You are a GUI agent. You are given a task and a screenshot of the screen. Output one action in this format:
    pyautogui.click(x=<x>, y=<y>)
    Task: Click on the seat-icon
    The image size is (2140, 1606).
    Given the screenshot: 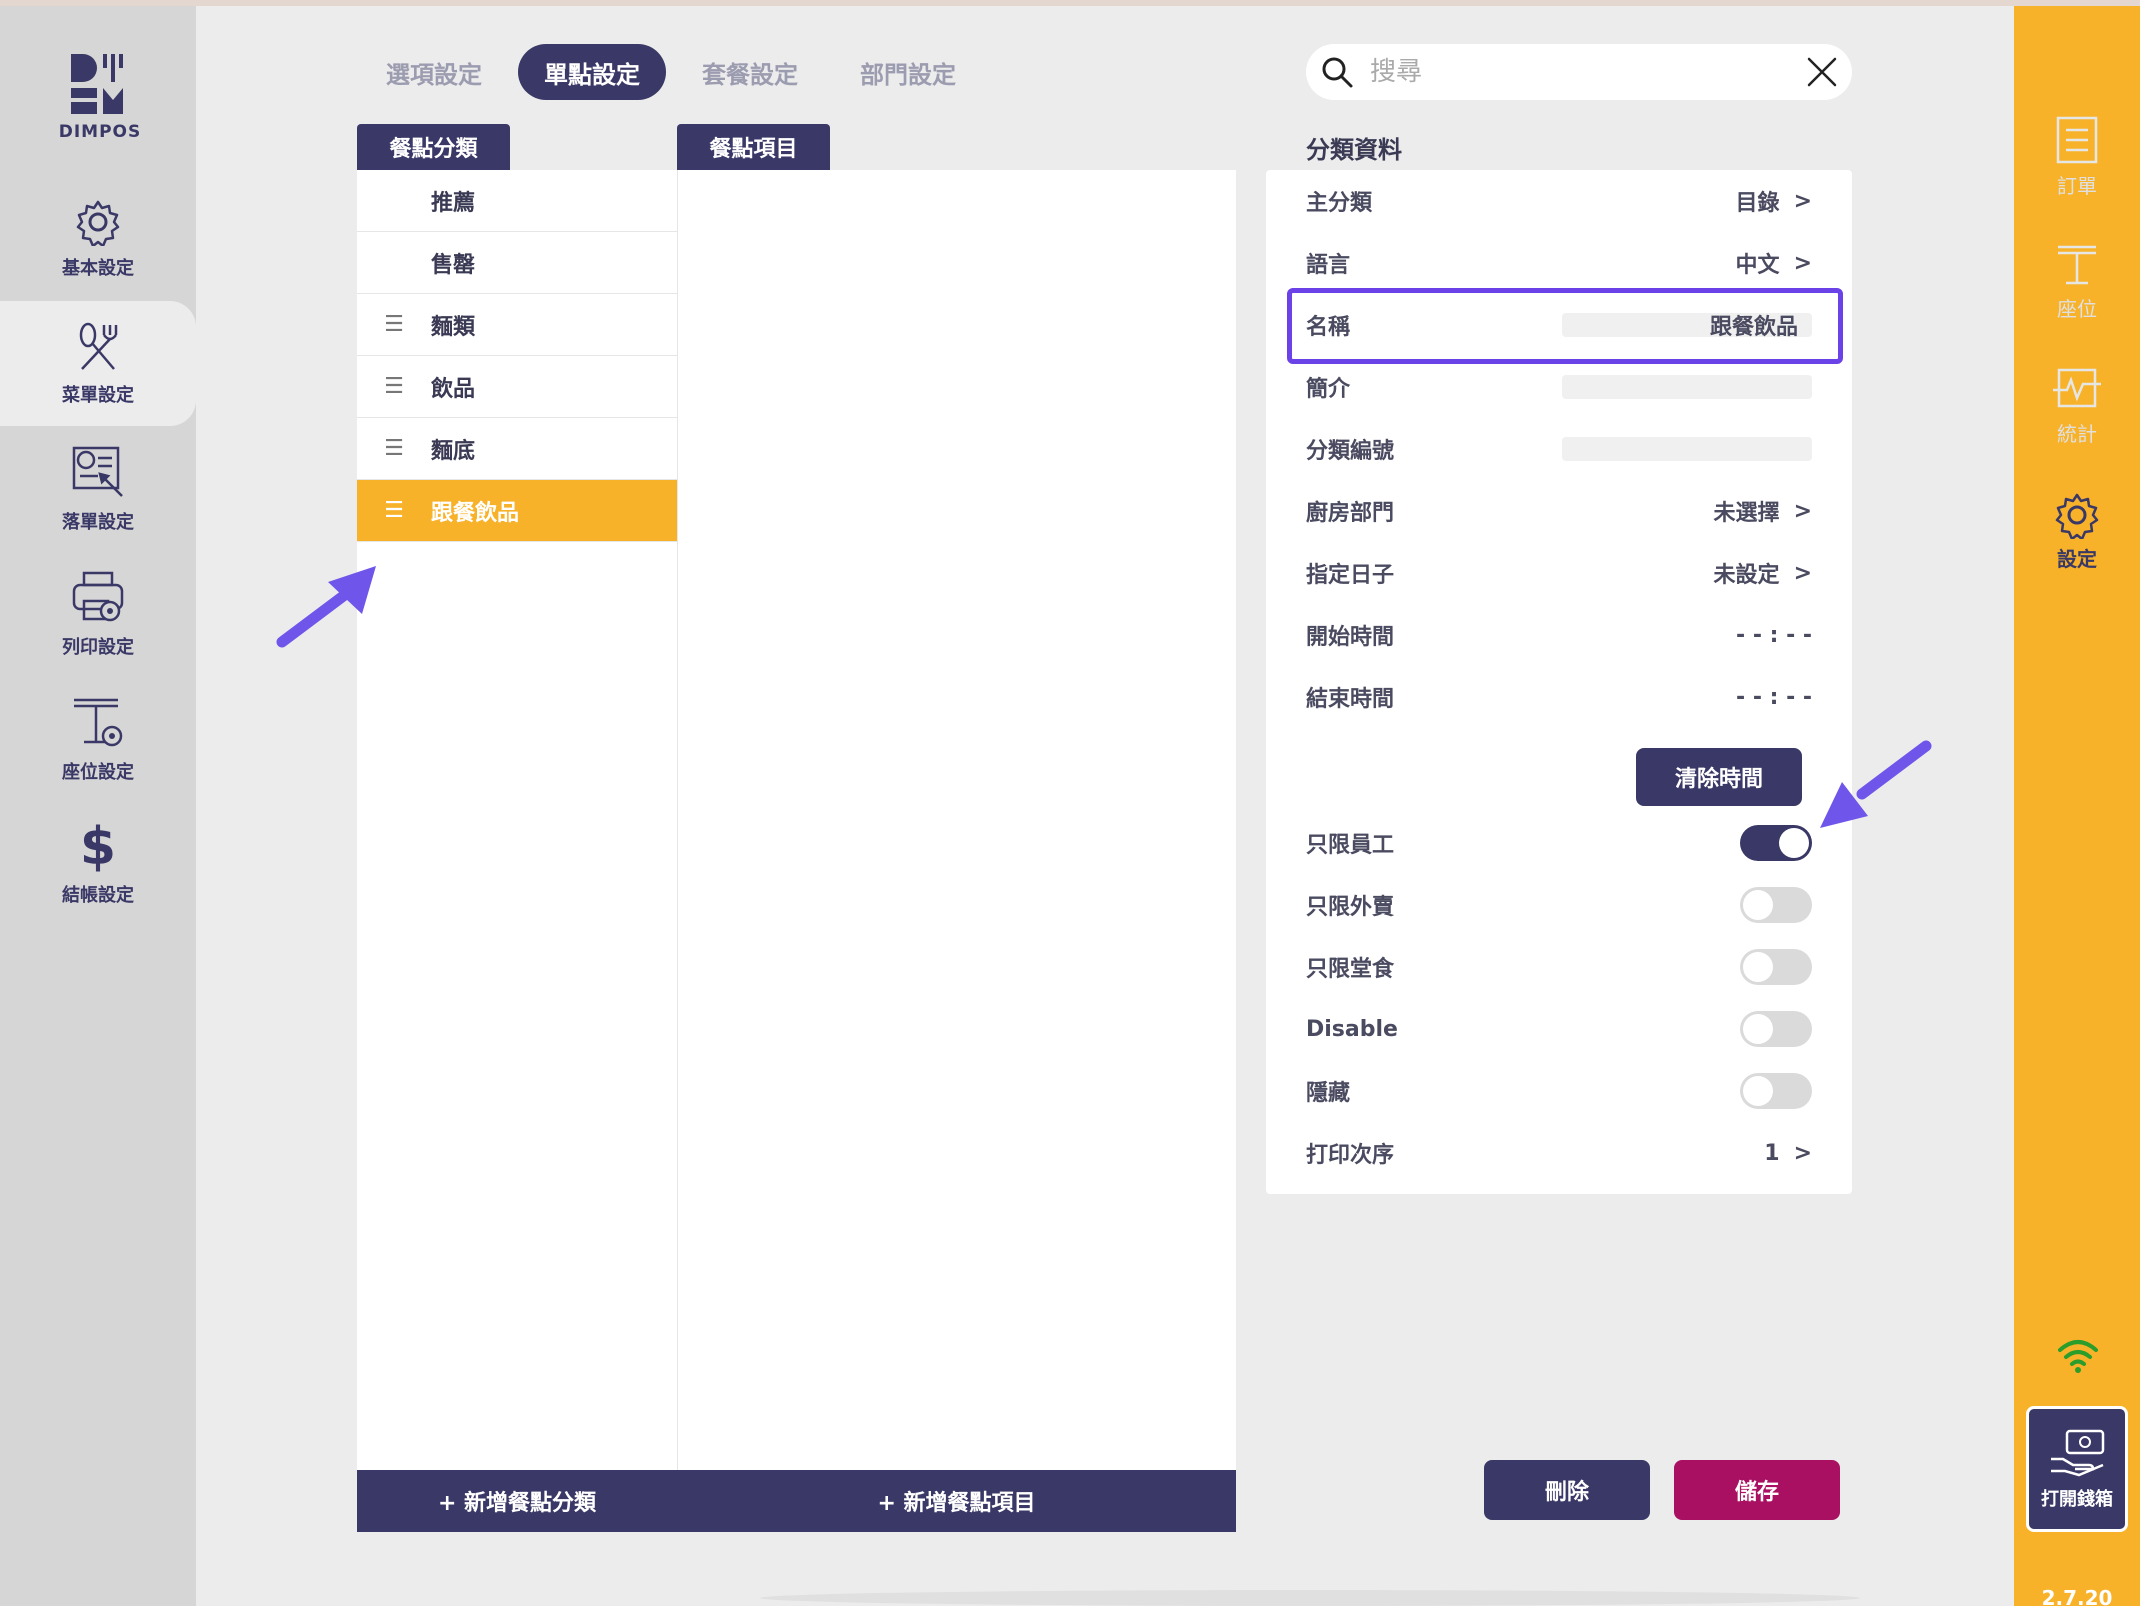 What is the action you would take?
    pyautogui.click(x=2077, y=264)
    